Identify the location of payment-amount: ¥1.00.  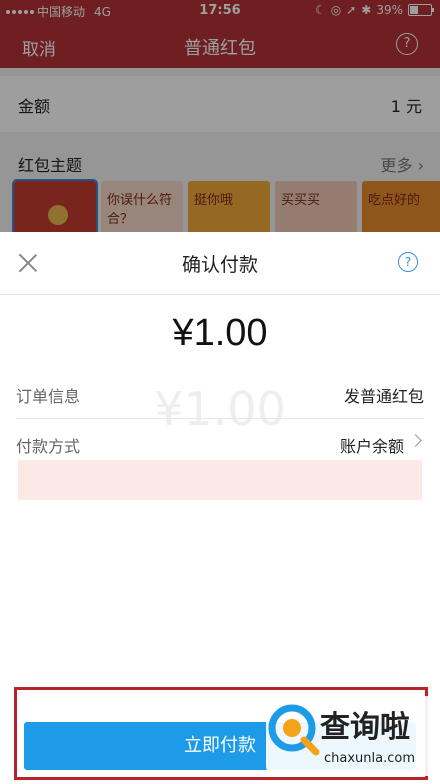
(220, 333).